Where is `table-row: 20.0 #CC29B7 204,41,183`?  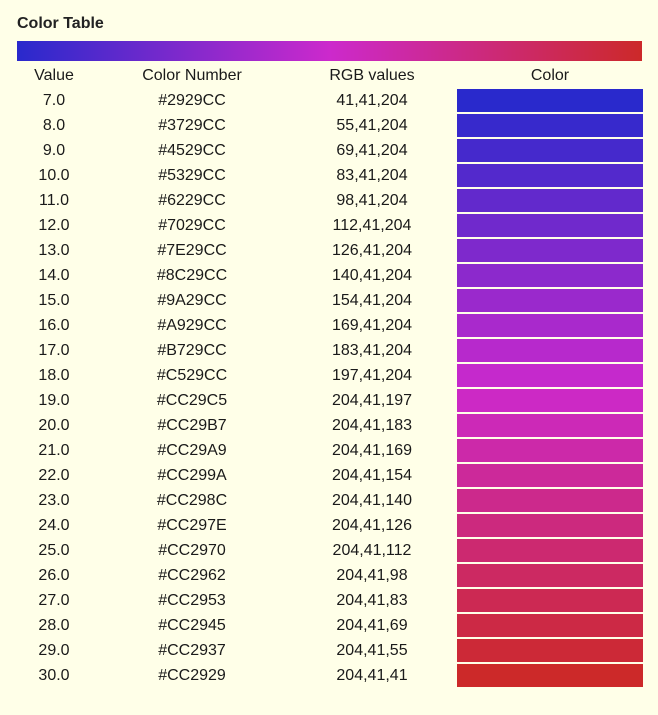 table-row: 20.0 #CC29B7 204,41,183 is located at coordinates (329, 425).